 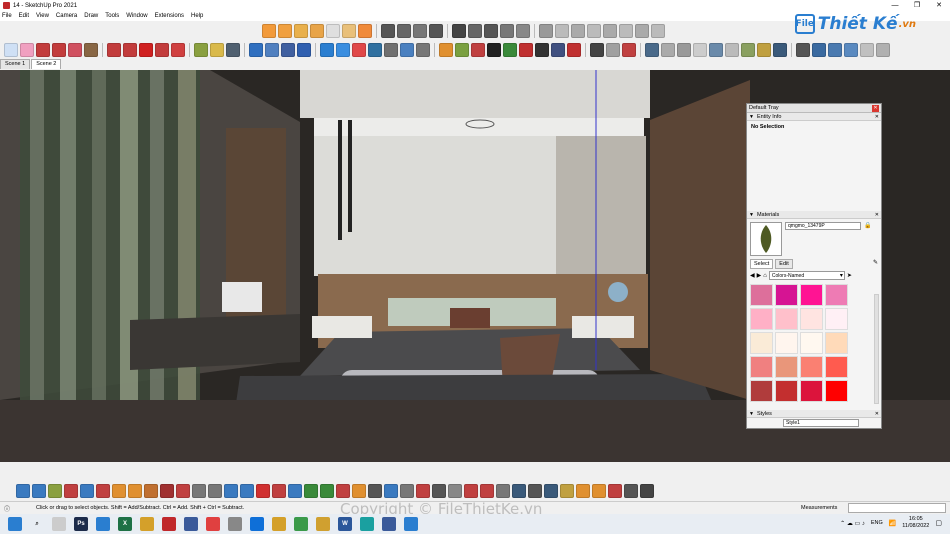 What do you see at coordinates (851, 49) in the screenshot?
I see `position-camera-icon` at bounding box center [851, 49].